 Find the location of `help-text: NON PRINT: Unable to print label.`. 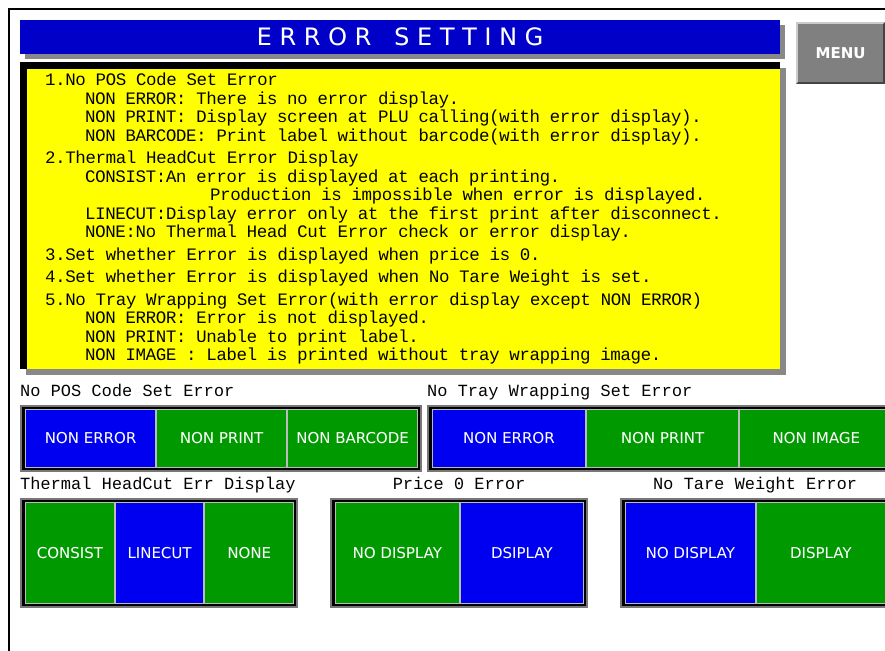

help-text: NON PRINT: Unable to print label. is located at coordinates (251, 337).